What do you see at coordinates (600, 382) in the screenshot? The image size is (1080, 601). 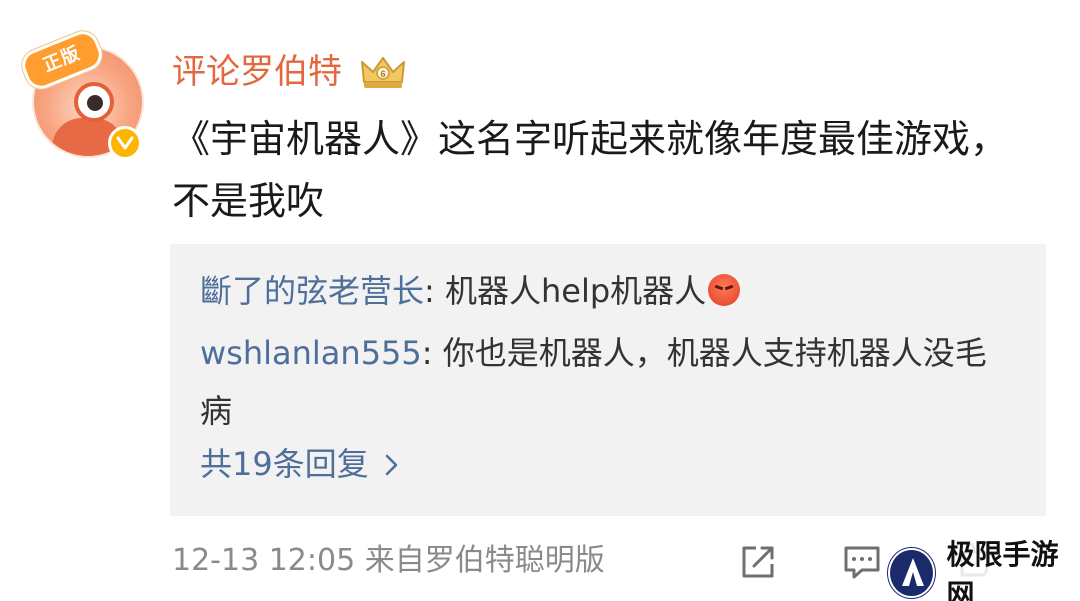 I see `reply-item: wshlanlan555: 你也是机器人，机器人支持机器人没毛病` at bounding box center [600, 382].